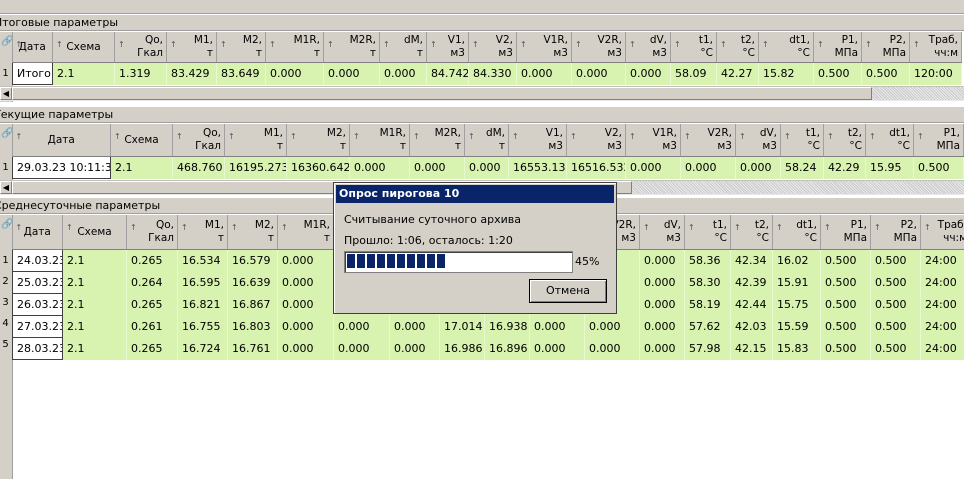 The image size is (964, 479). I want to click on cancel-button: Отмена, so click(568, 291).